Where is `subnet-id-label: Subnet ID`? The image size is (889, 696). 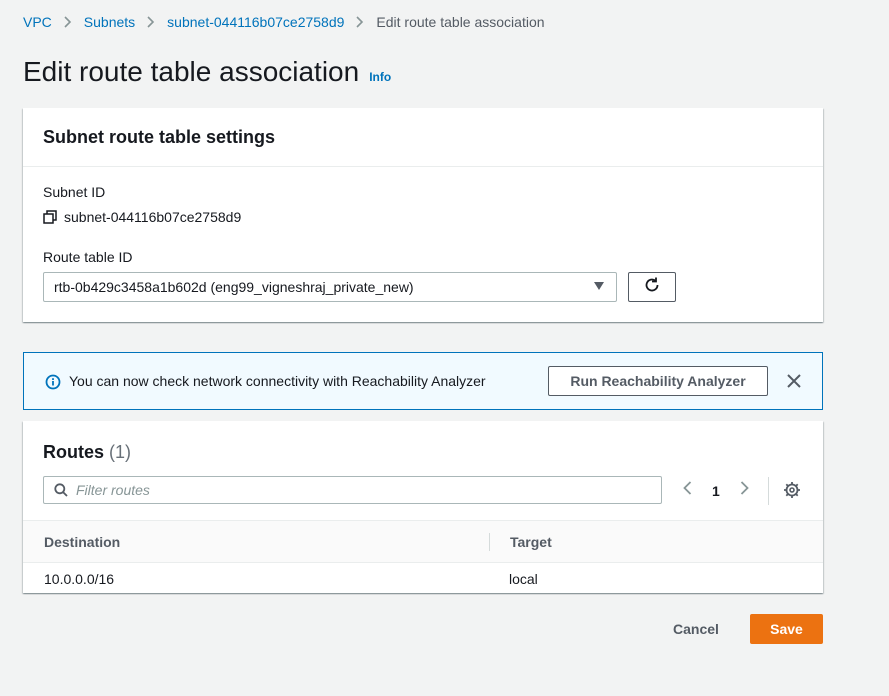
subnet-id-label: Subnet ID is located at coordinates (74, 192).